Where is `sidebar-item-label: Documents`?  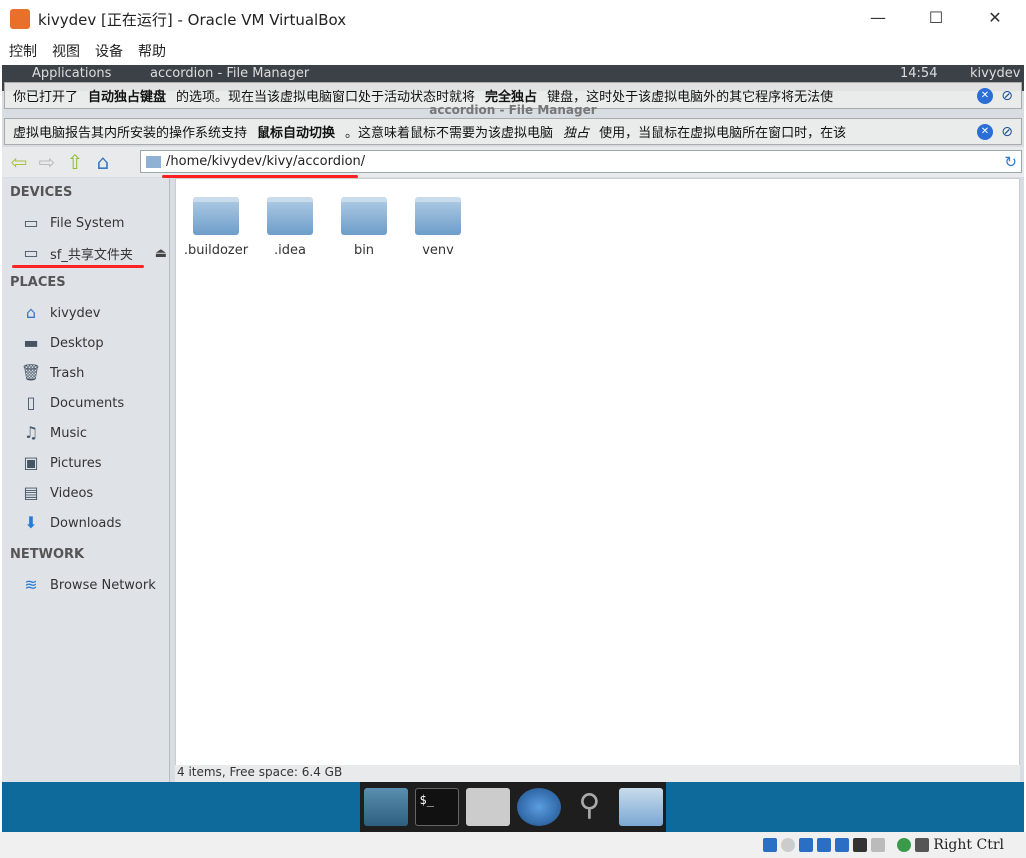
sidebar-item-label: Documents is located at coordinates (87, 403).